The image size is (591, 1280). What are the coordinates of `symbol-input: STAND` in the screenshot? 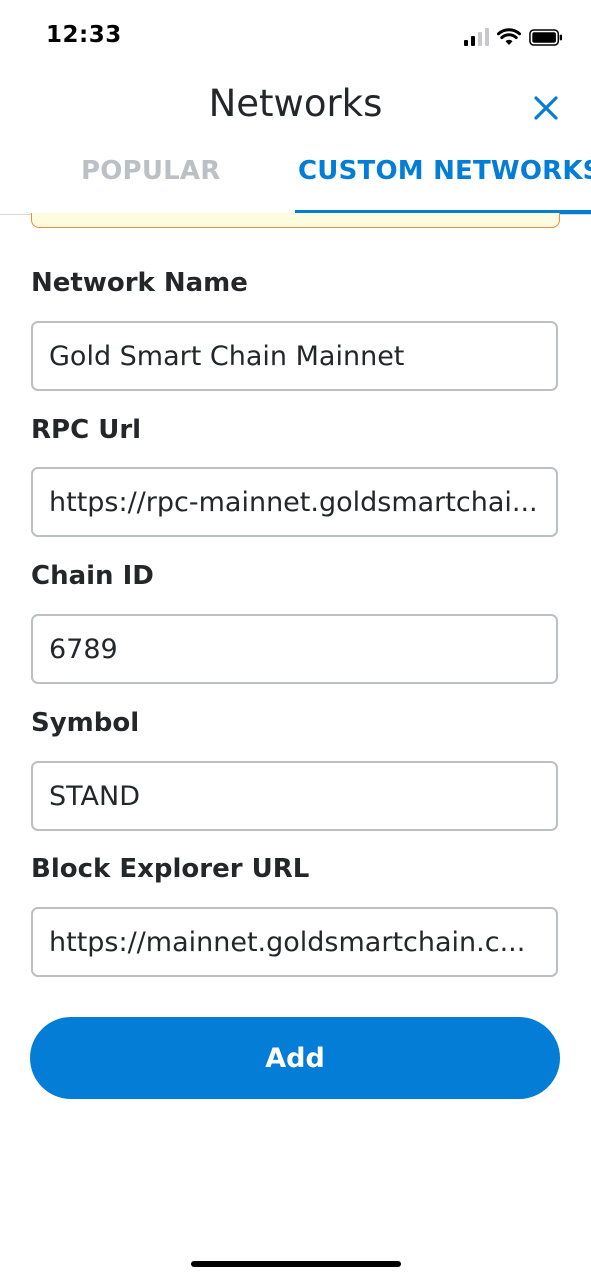 It's located at (294, 796).